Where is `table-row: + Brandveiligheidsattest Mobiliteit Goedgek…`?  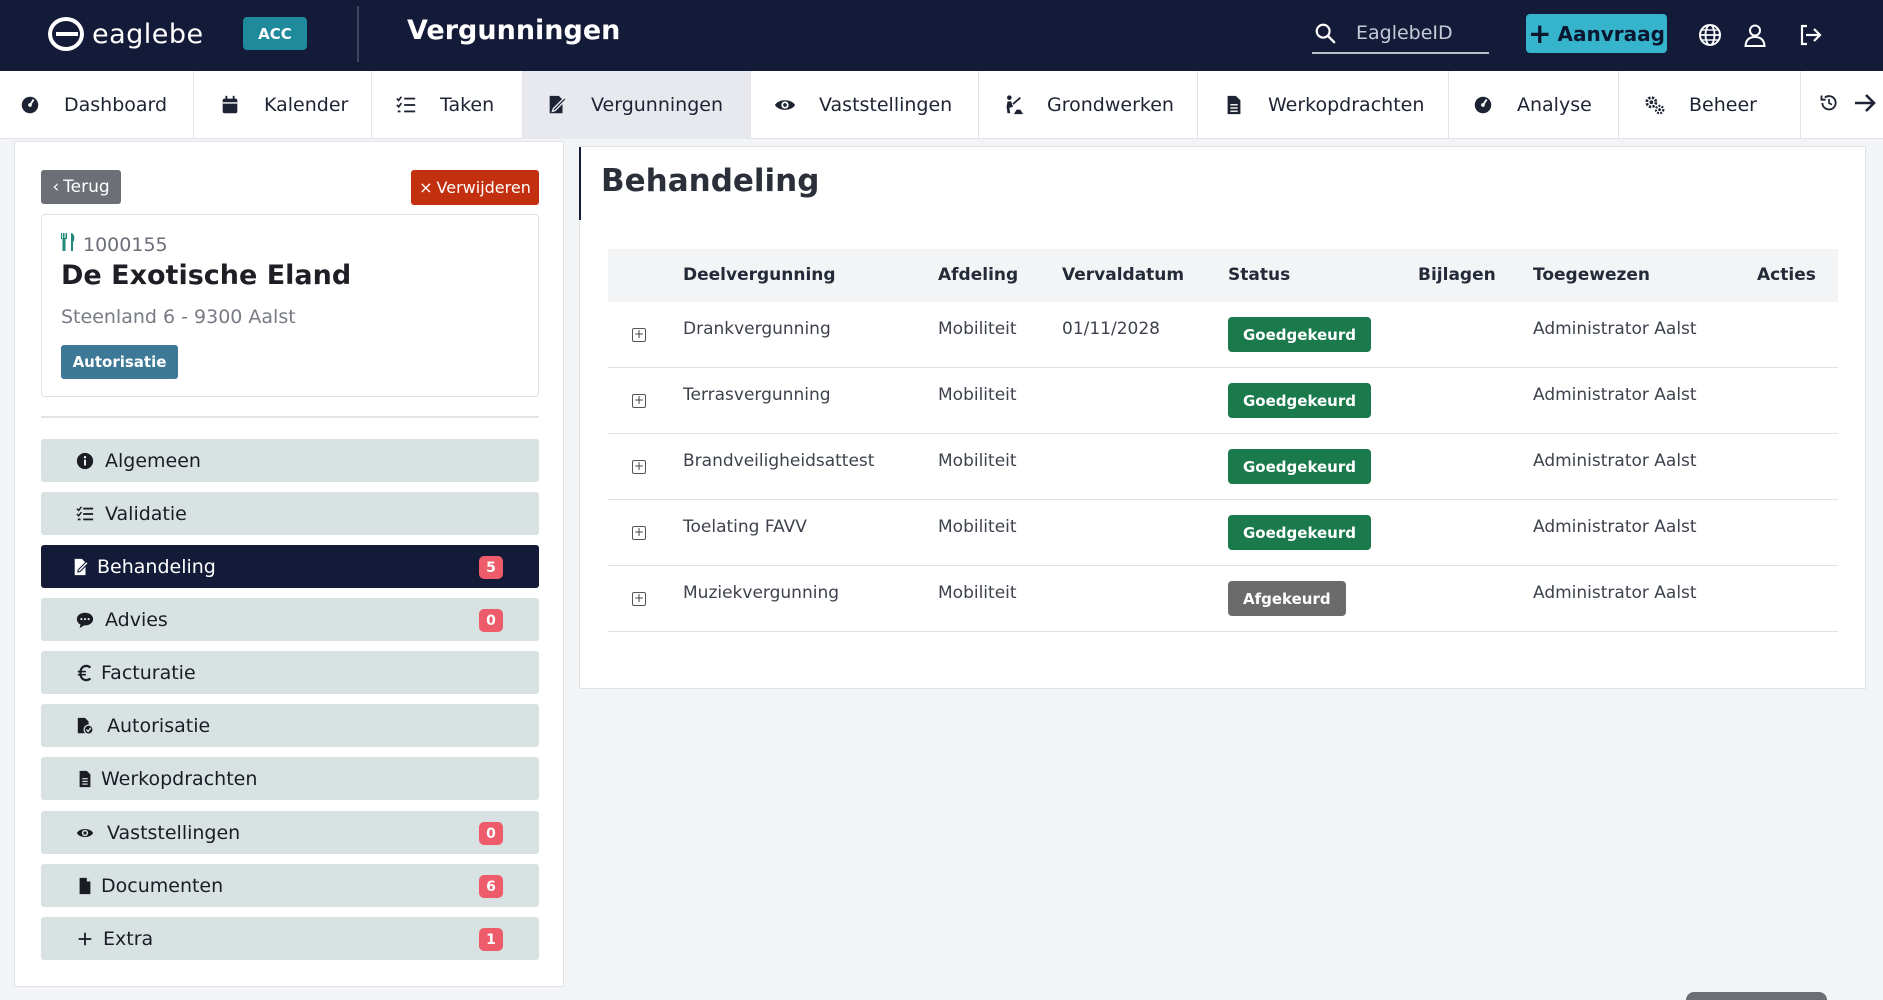
table-row: + Brandveiligheidsattest Mobiliteit Goedgek… is located at coordinates (1223, 467).